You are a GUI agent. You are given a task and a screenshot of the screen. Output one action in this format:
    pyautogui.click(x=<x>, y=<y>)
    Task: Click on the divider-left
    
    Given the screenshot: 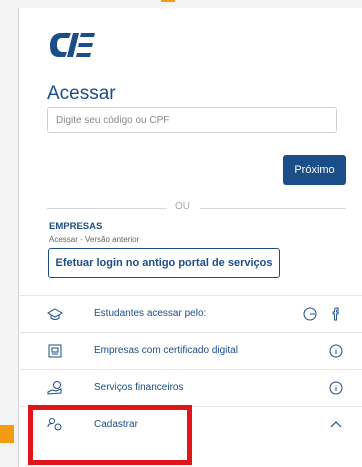 What is the action you would take?
    pyautogui.click(x=107, y=208)
    